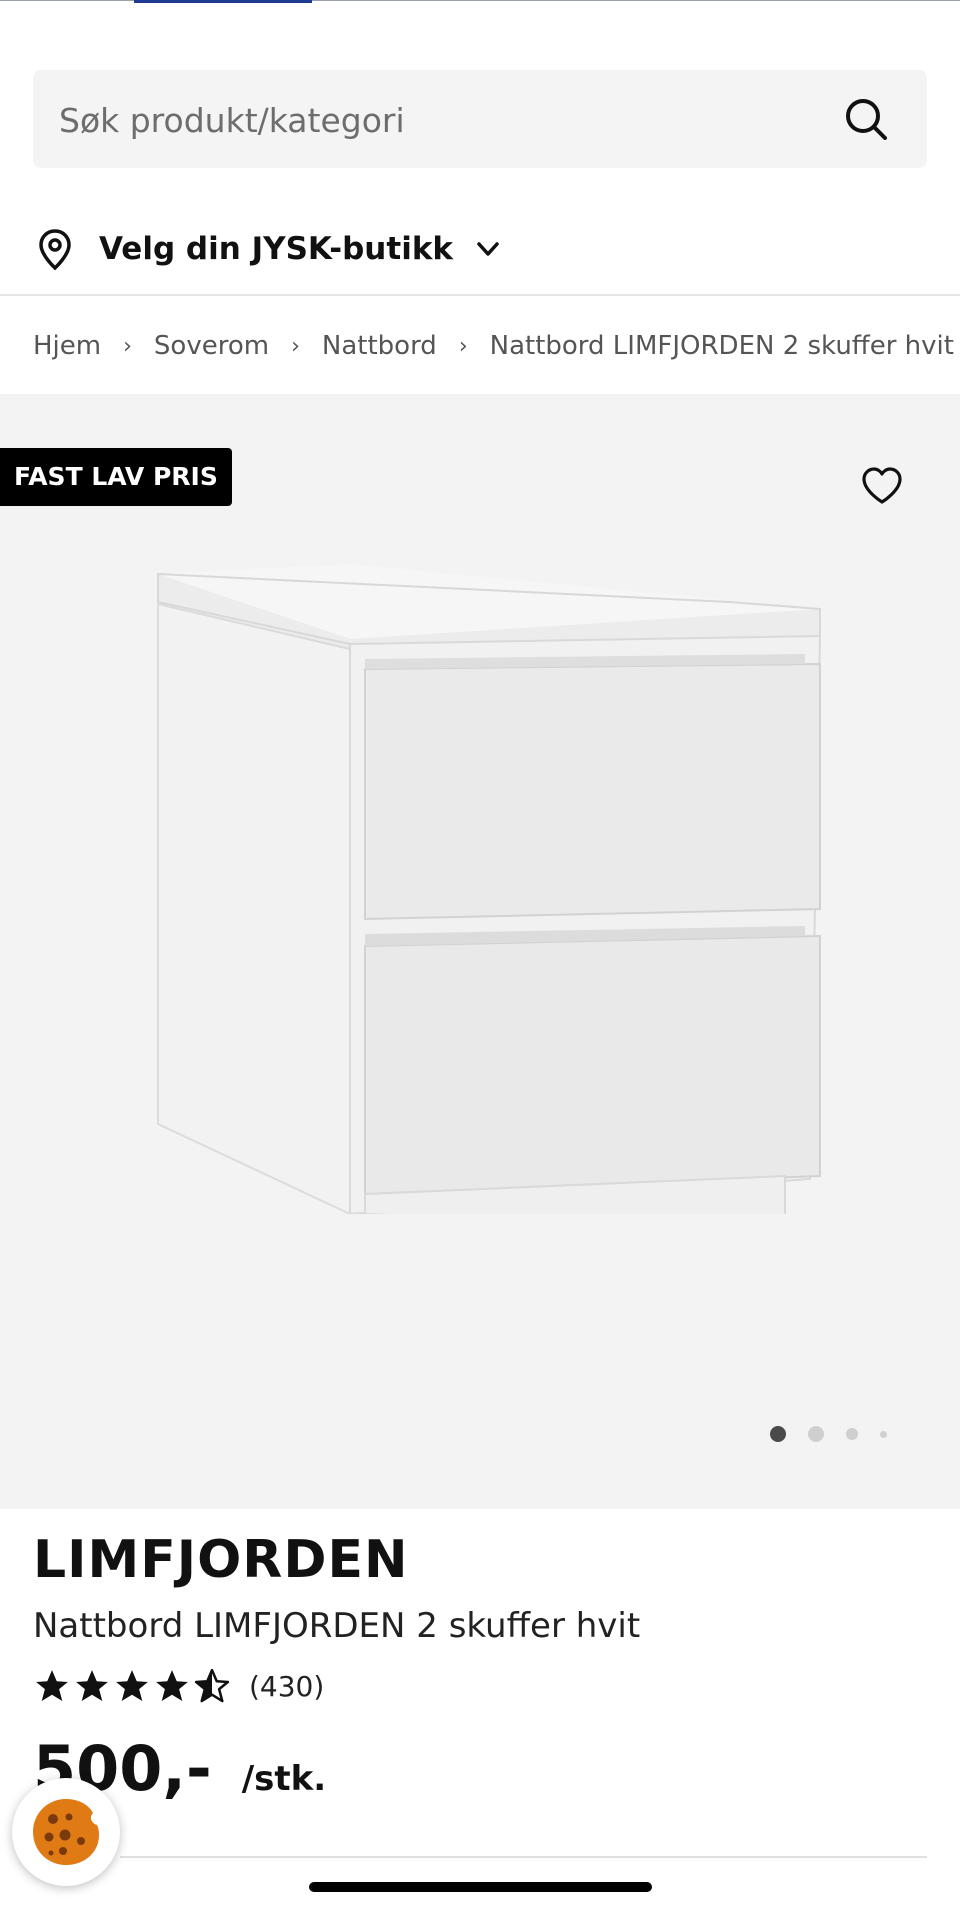  What do you see at coordinates (284, 1779) in the screenshot?
I see `price-unit: /stk.` at bounding box center [284, 1779].